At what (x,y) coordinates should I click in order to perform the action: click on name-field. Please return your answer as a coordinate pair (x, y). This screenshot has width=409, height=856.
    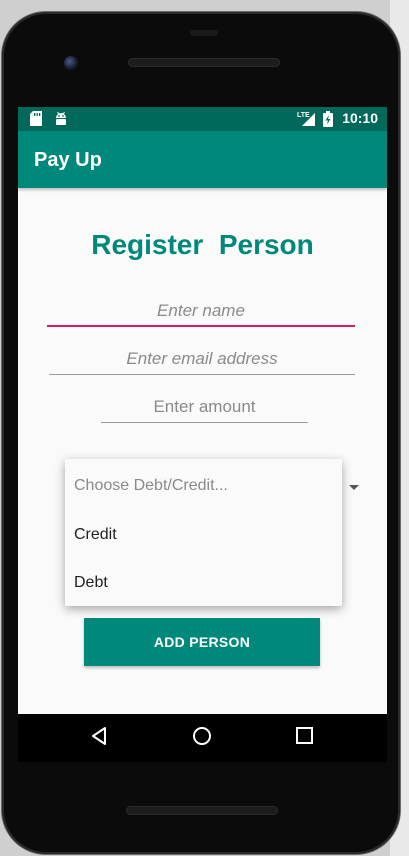
    Looking at the image, I should click on (201, 312).